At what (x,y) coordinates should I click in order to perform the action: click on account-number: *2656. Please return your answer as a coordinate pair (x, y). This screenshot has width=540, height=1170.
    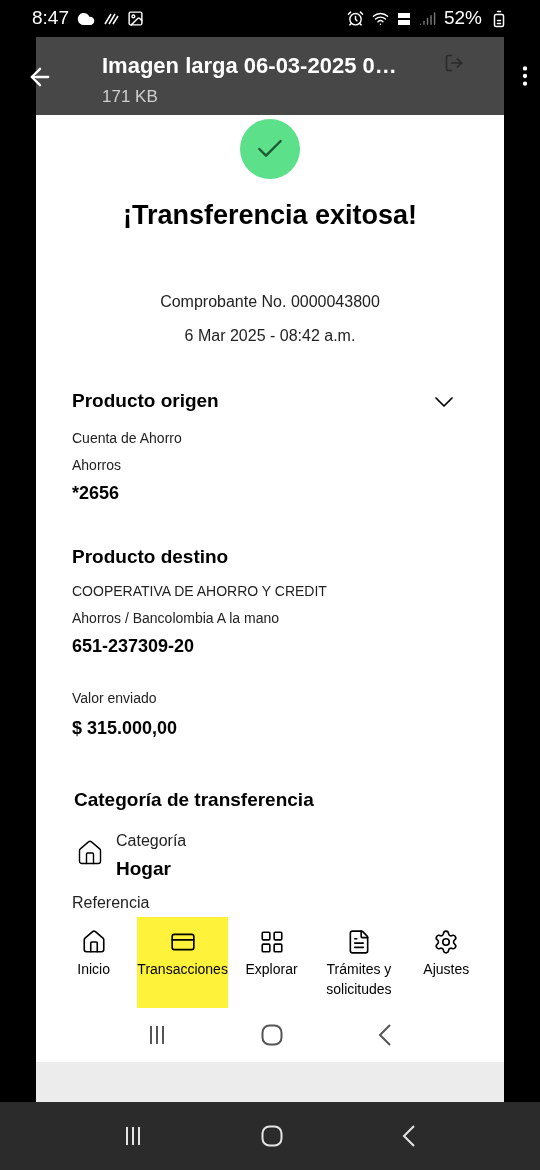
    Looking at the image, I should click on (96, 493).